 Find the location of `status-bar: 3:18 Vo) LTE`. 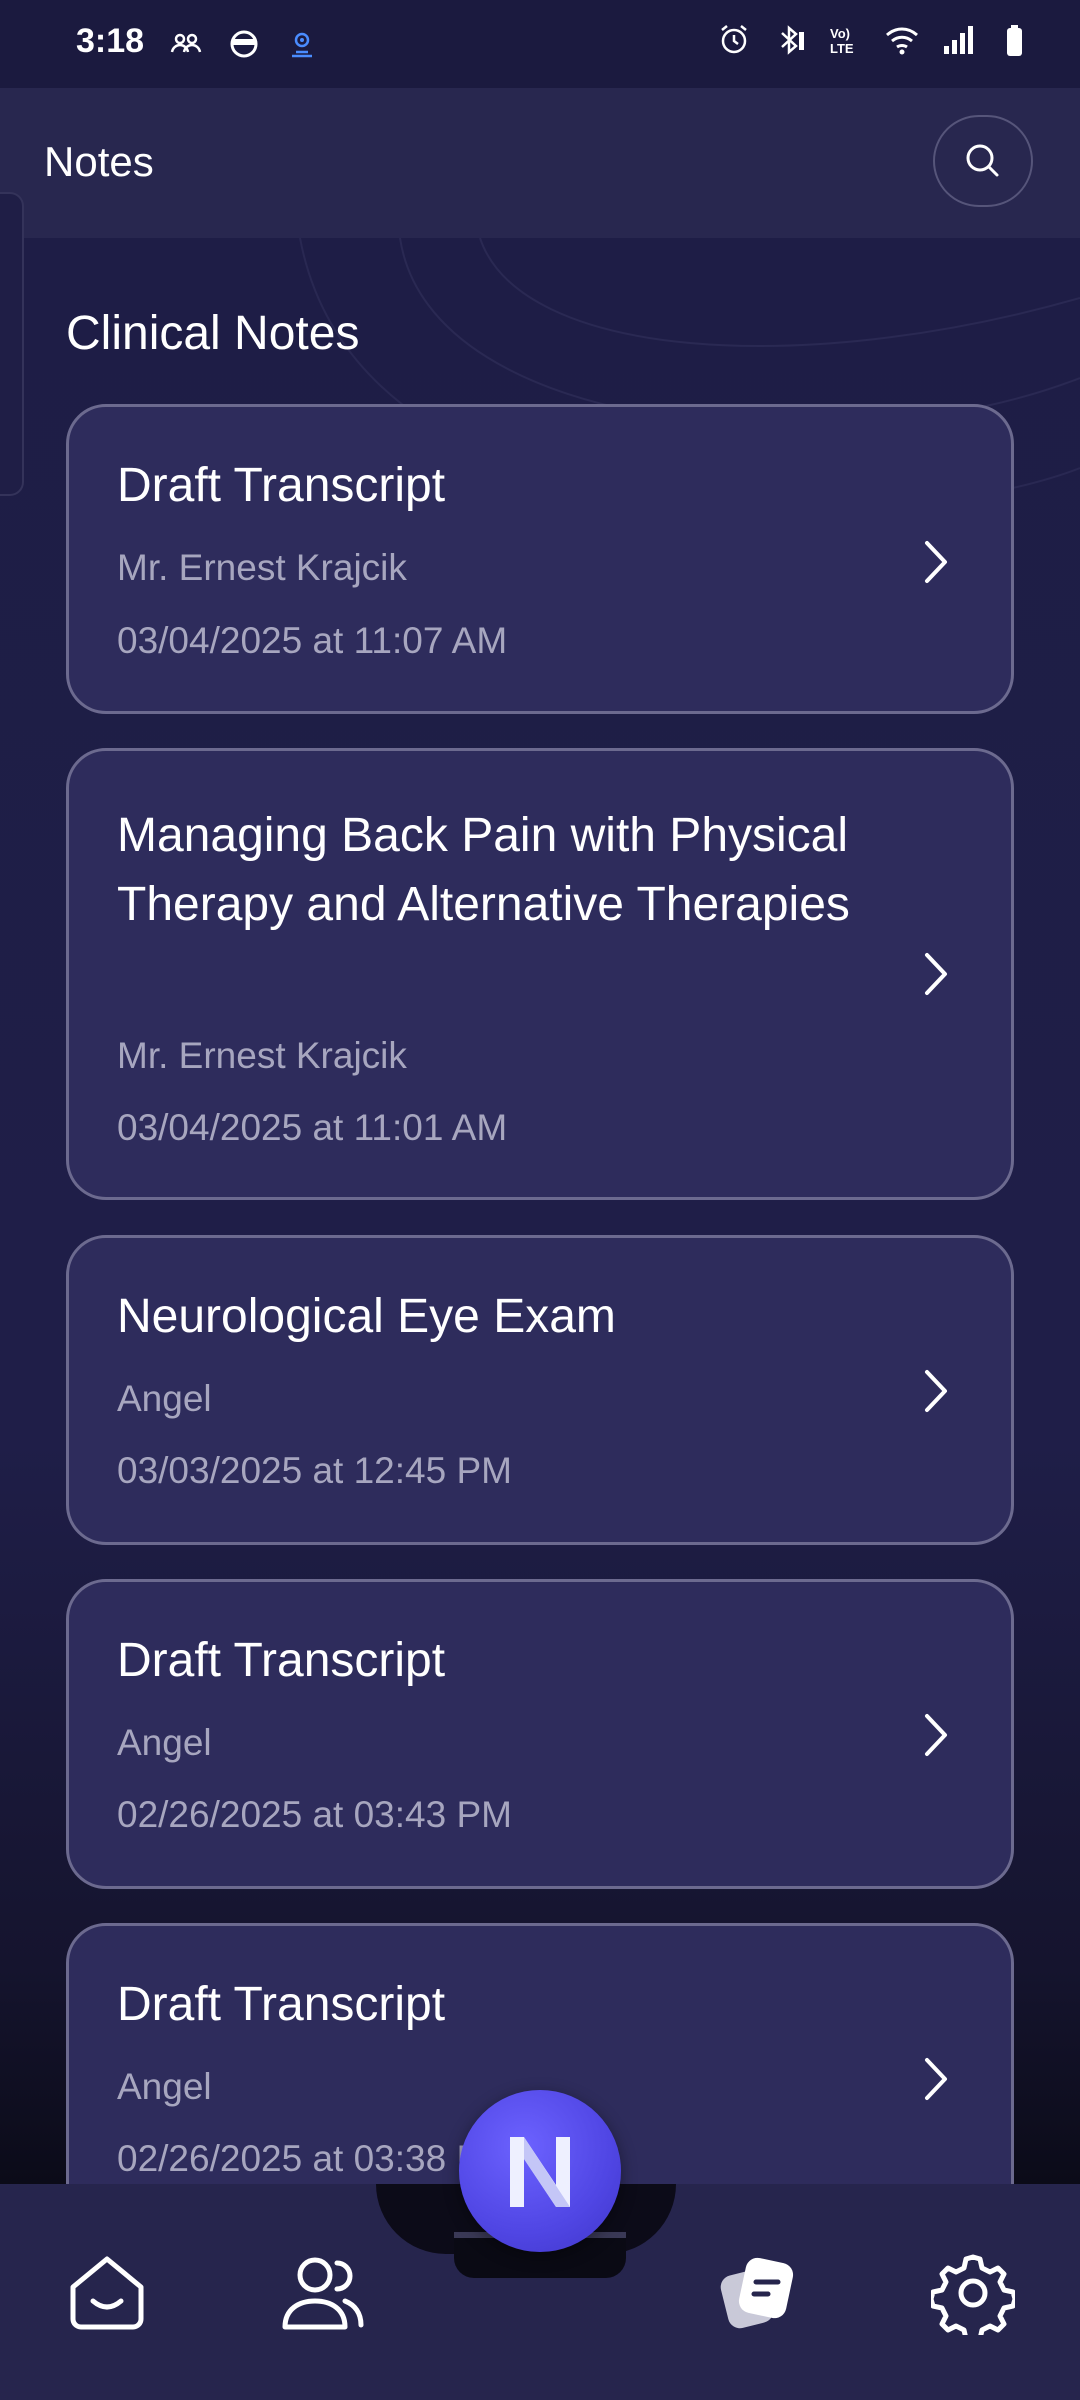

status-bar: 3:18 Vo) LTE is located at coordinates (540, 44).